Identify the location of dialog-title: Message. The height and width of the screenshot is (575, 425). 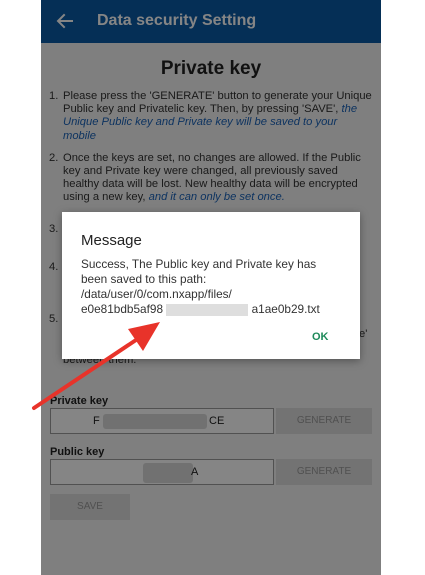
(111, 240).